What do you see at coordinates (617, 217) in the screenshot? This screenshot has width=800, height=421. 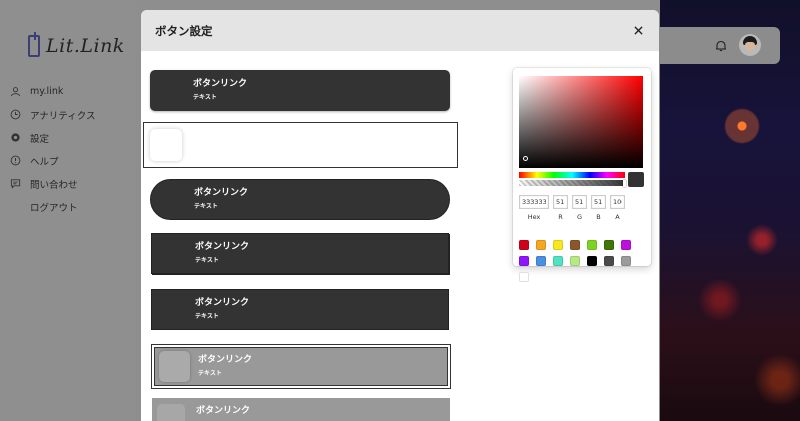 I see `field-label: A` at bounding box center [617, 217].